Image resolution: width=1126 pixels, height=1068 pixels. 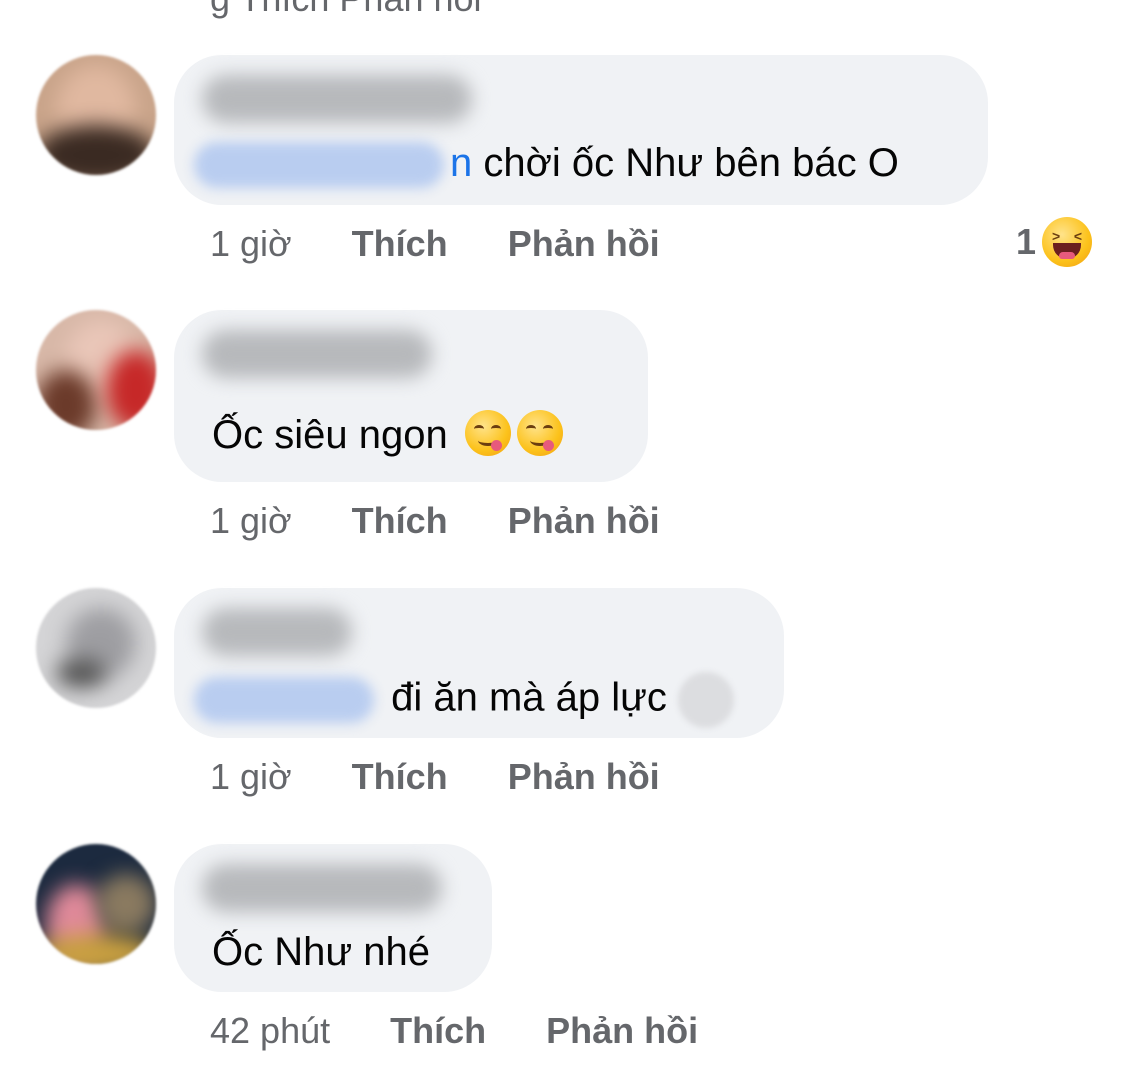 I want to click on comment-text: Ốc siêu ngon, so click(x=330, y=435).